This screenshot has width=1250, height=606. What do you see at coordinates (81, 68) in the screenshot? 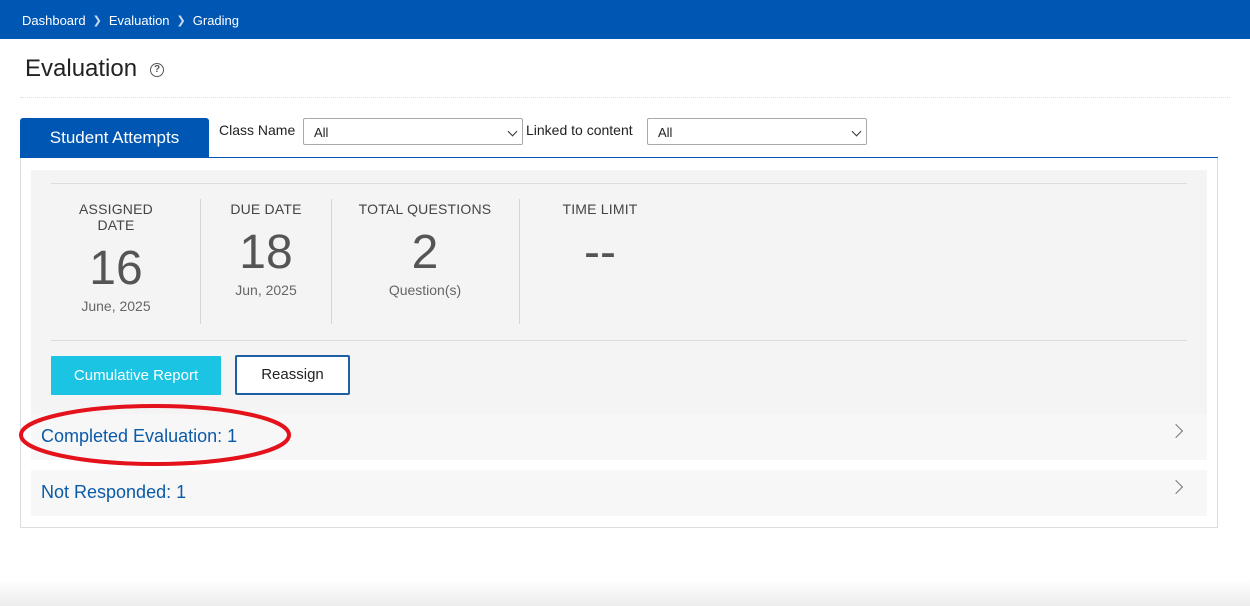
I see `page-title: Evaluation` at bounding box center [81, 68].